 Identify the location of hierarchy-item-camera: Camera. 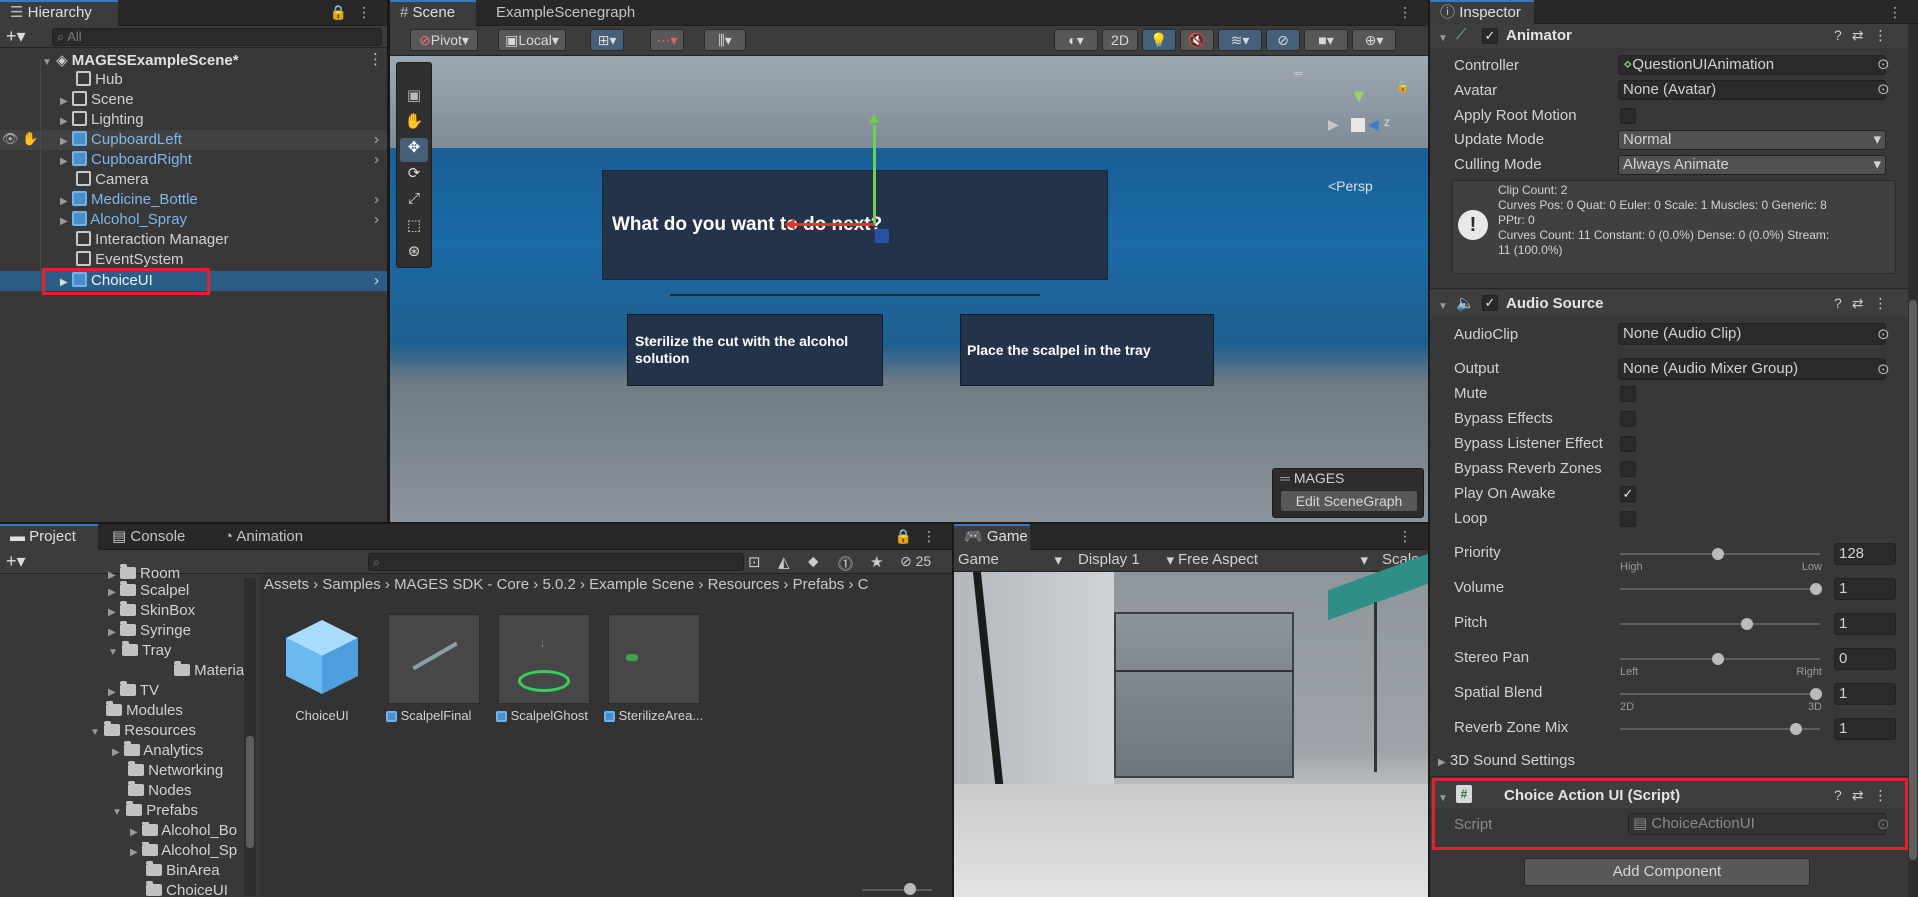
(112, 179).